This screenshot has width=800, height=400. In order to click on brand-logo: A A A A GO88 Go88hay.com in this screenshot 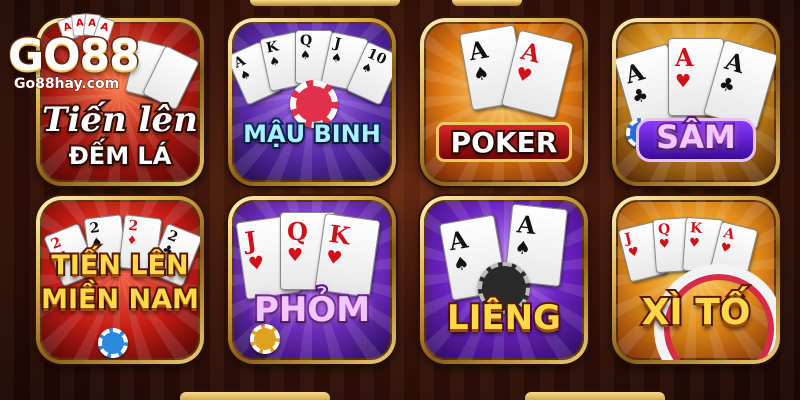, I will do `click(91, 53)`.